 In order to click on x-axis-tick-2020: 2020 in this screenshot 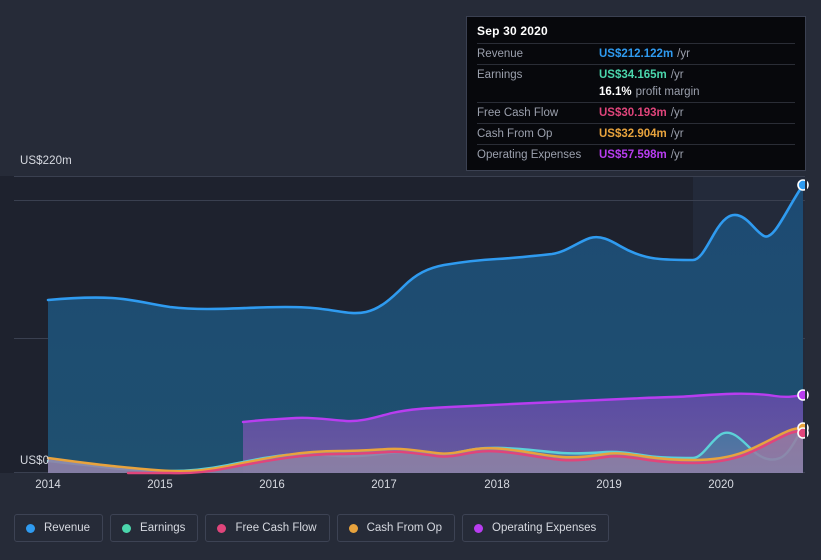, I will do `click(721, 485)`.